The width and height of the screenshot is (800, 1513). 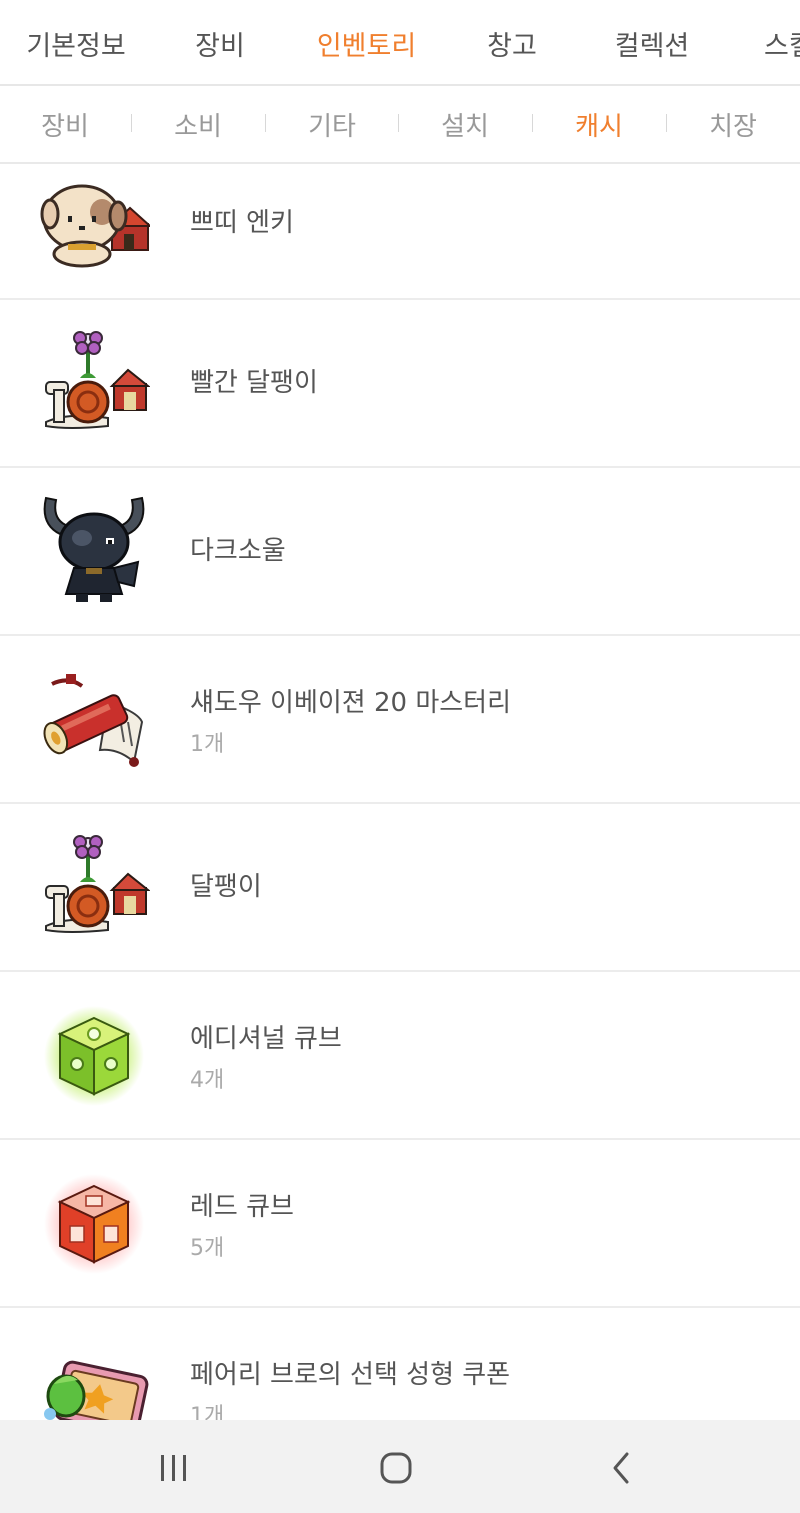 What do you see at coordinates (652, 42) in the screenshot?
I see `tab-collection: 컬렉션` at bounding box center [652, 42].